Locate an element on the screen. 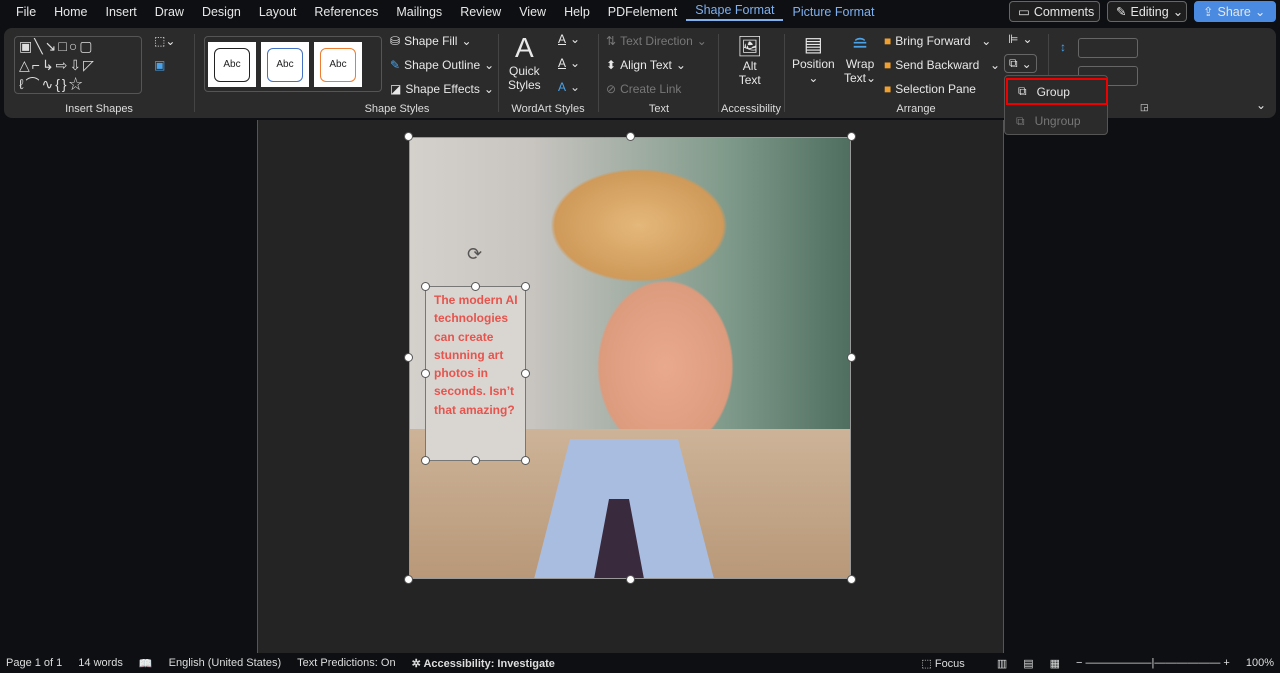 The image size is (1280, 673). focus-button: ⬚ Focus is located at coordinates (950, 663).